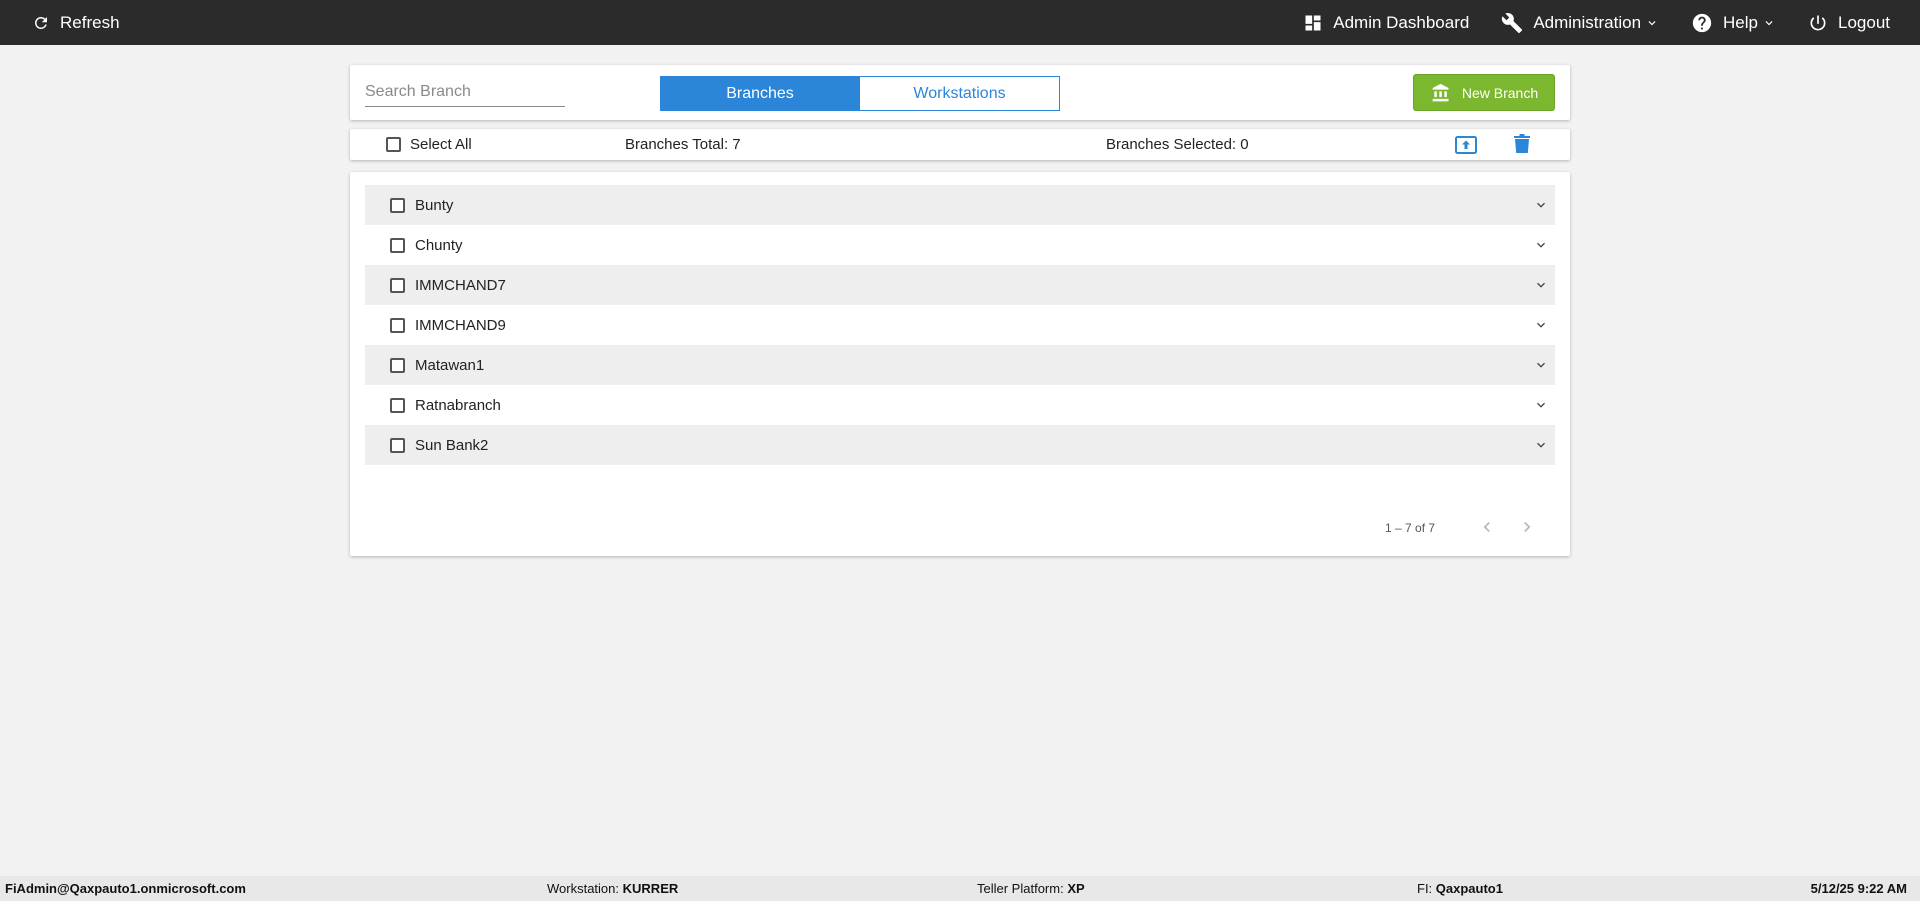  I want to click on refresh-button: Refresh, so click(76, 22).